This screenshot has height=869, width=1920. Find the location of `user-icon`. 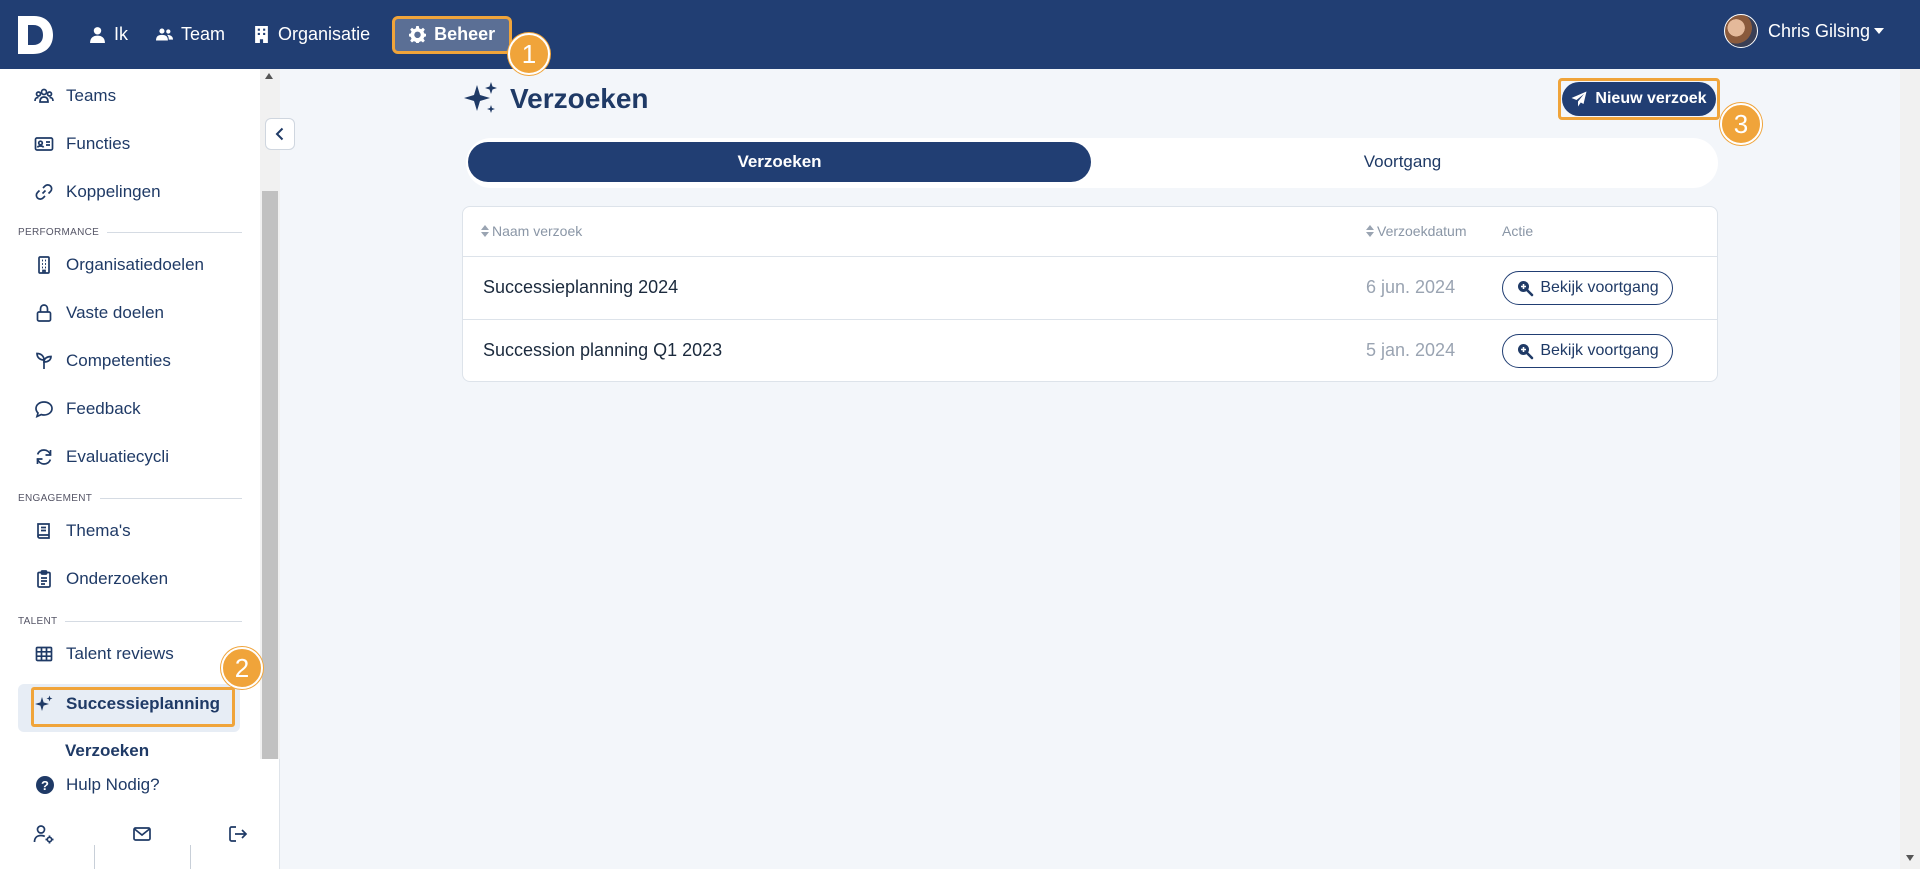

user-icon is located at coordinates (97, 35).